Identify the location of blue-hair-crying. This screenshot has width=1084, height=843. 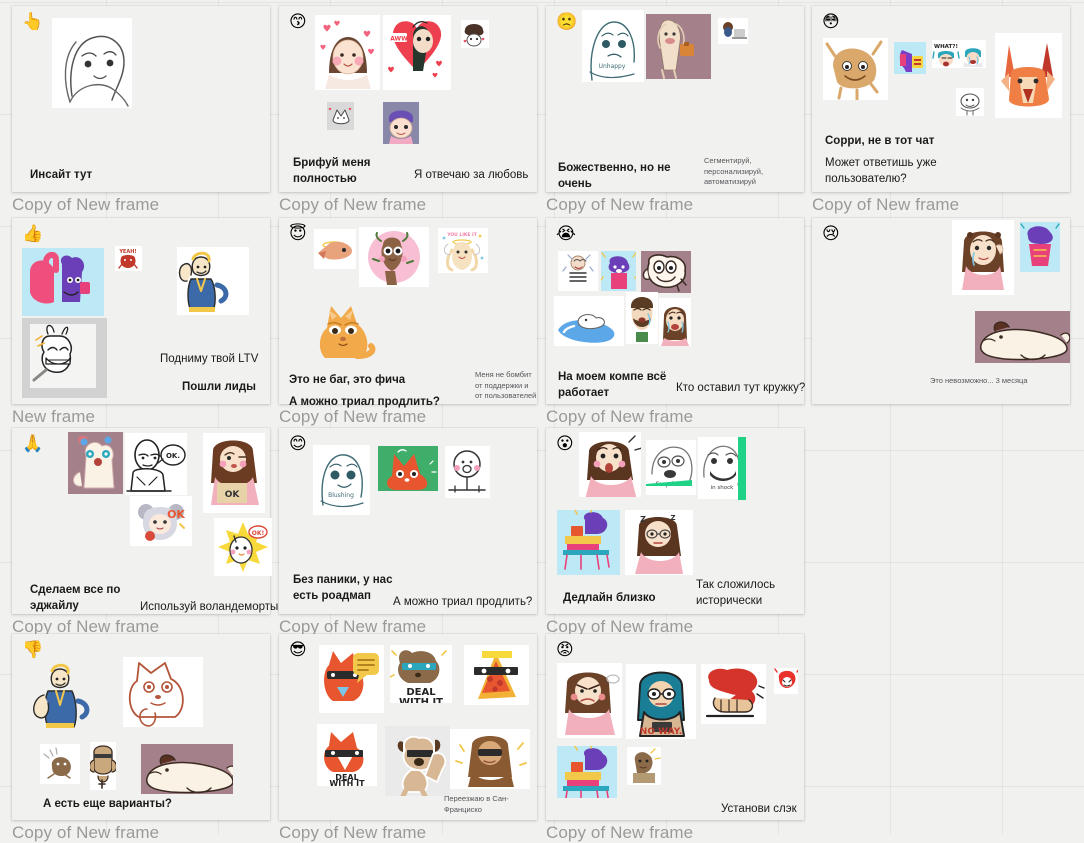
(973, 54).